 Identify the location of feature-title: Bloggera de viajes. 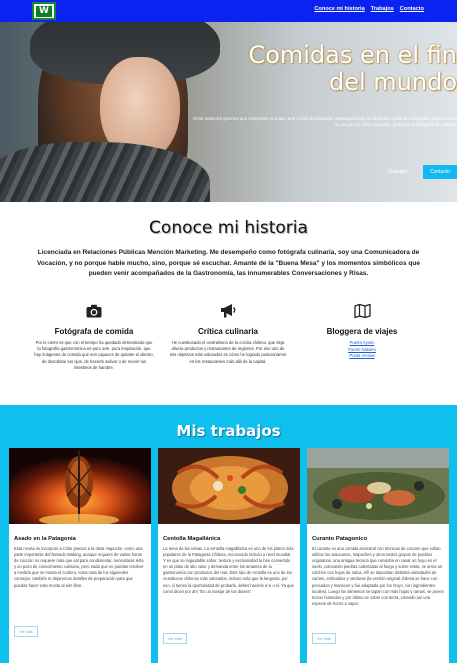
(362, 331).